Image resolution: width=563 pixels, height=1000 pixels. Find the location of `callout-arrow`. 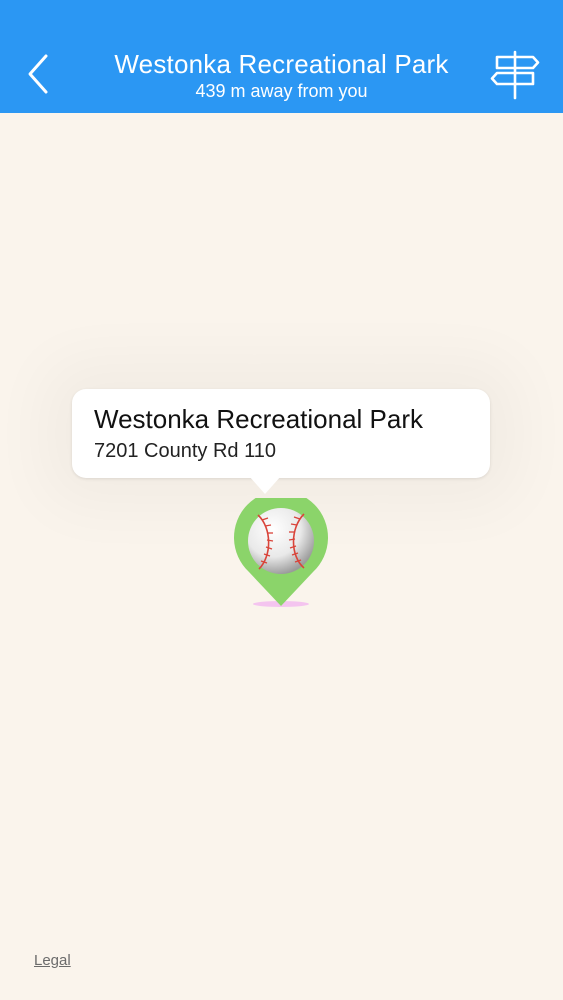

callout-arrow is located at coordinates (265, 485).